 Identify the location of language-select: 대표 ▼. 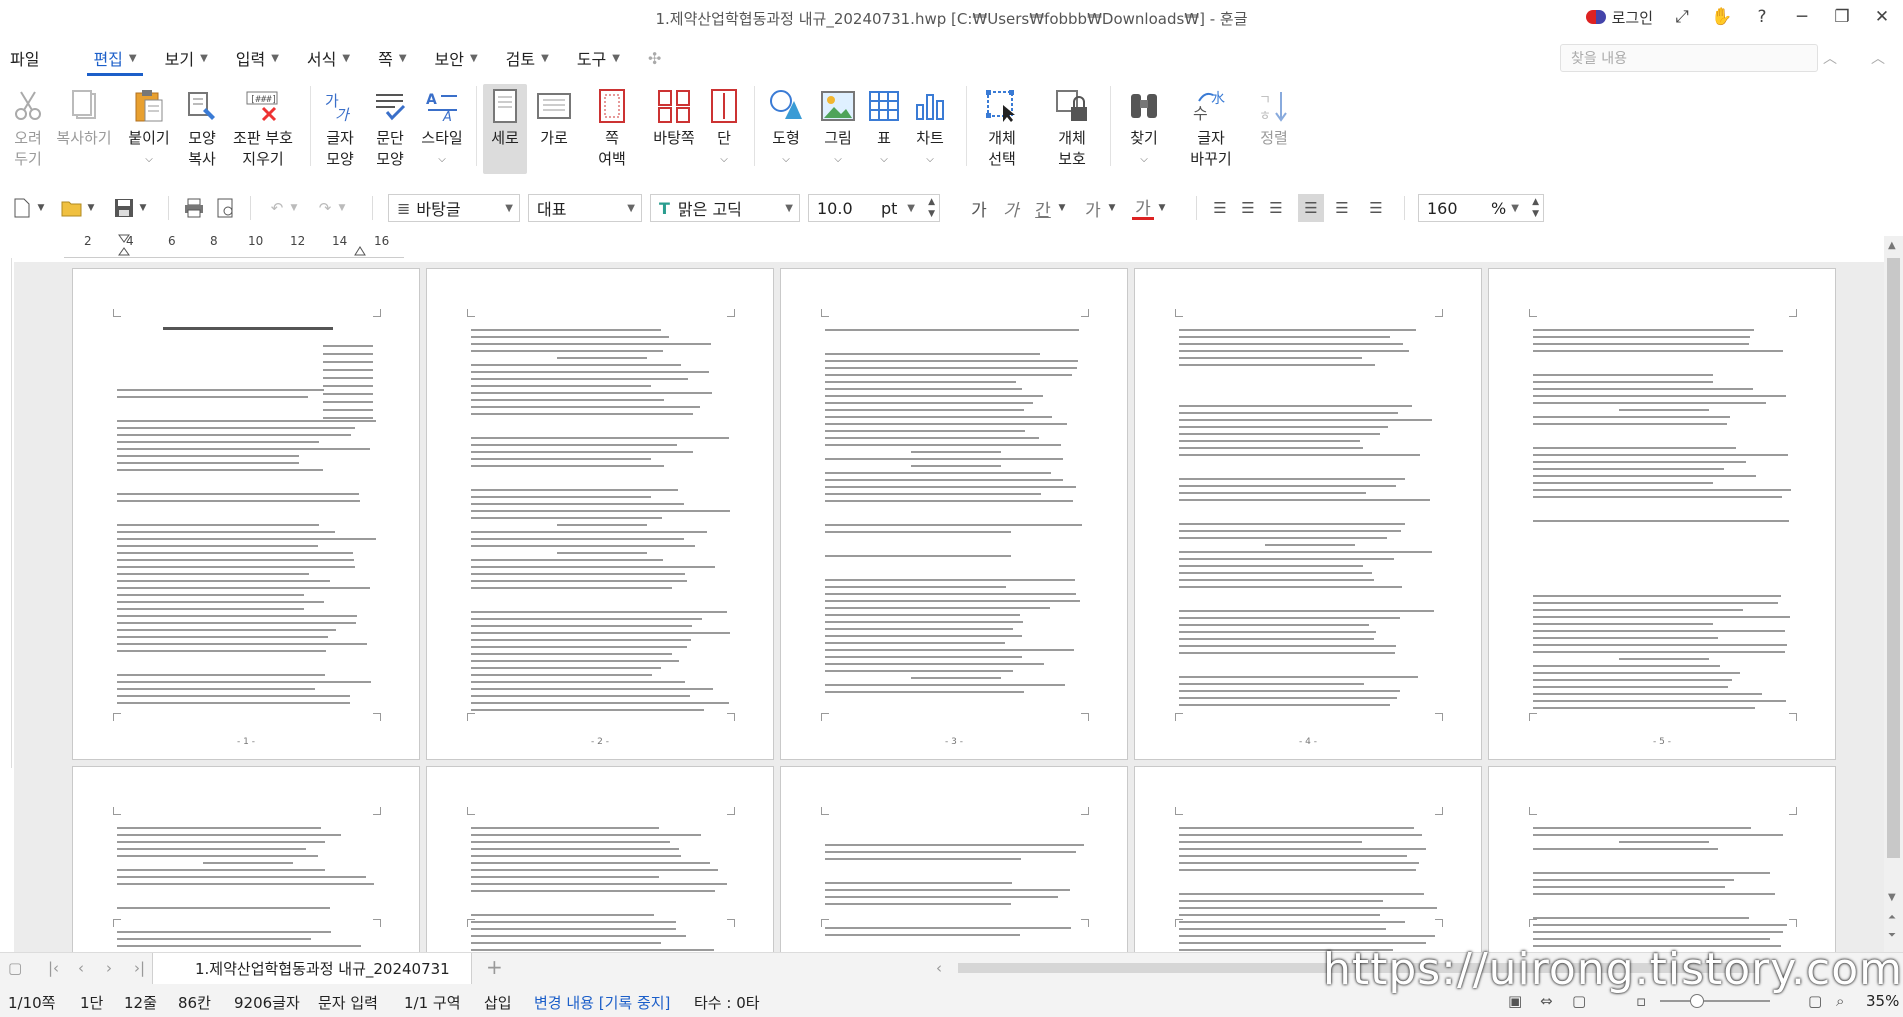
(585, 208).